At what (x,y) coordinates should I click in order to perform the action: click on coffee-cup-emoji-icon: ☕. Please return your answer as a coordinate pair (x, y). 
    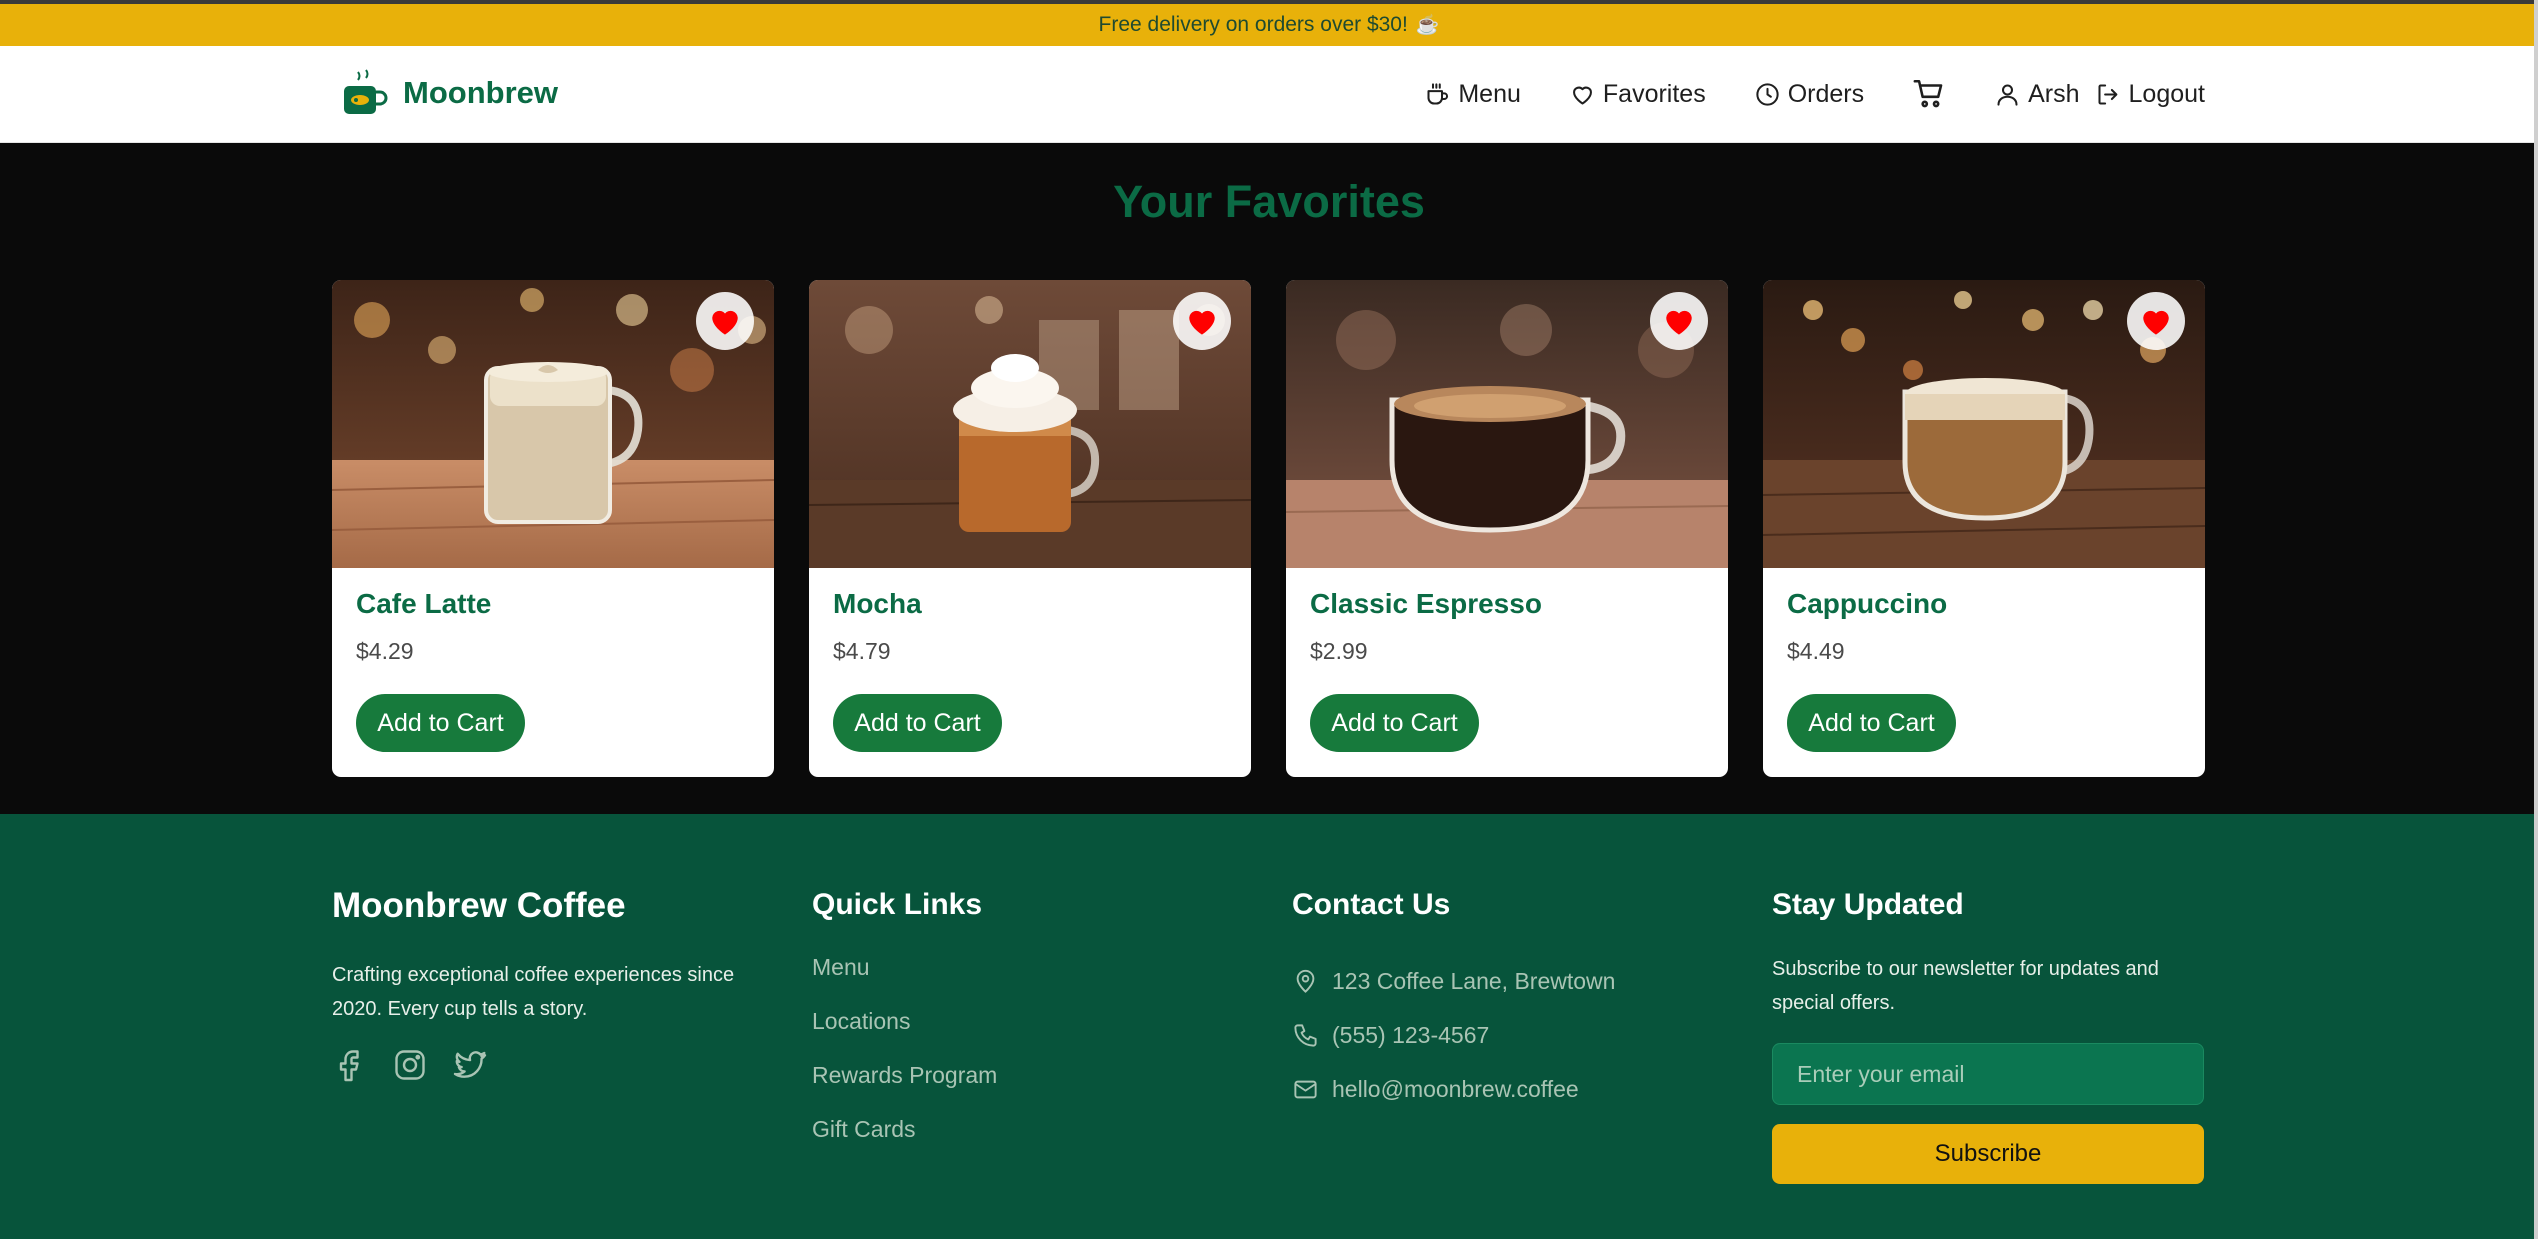
    Looking at the image, I should click on (1427, 25).